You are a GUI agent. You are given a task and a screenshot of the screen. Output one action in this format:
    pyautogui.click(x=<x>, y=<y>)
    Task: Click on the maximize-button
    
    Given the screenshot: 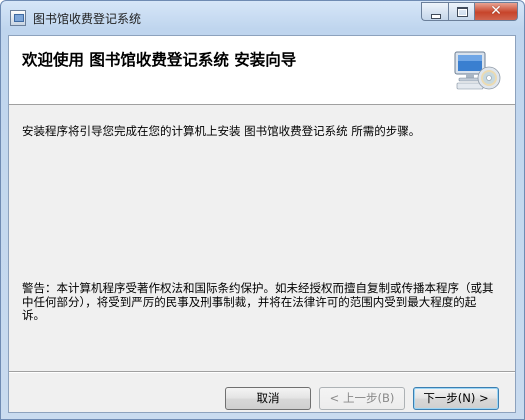 What is the action you would take?
    pyautogui.click(x=461, y=11)
    